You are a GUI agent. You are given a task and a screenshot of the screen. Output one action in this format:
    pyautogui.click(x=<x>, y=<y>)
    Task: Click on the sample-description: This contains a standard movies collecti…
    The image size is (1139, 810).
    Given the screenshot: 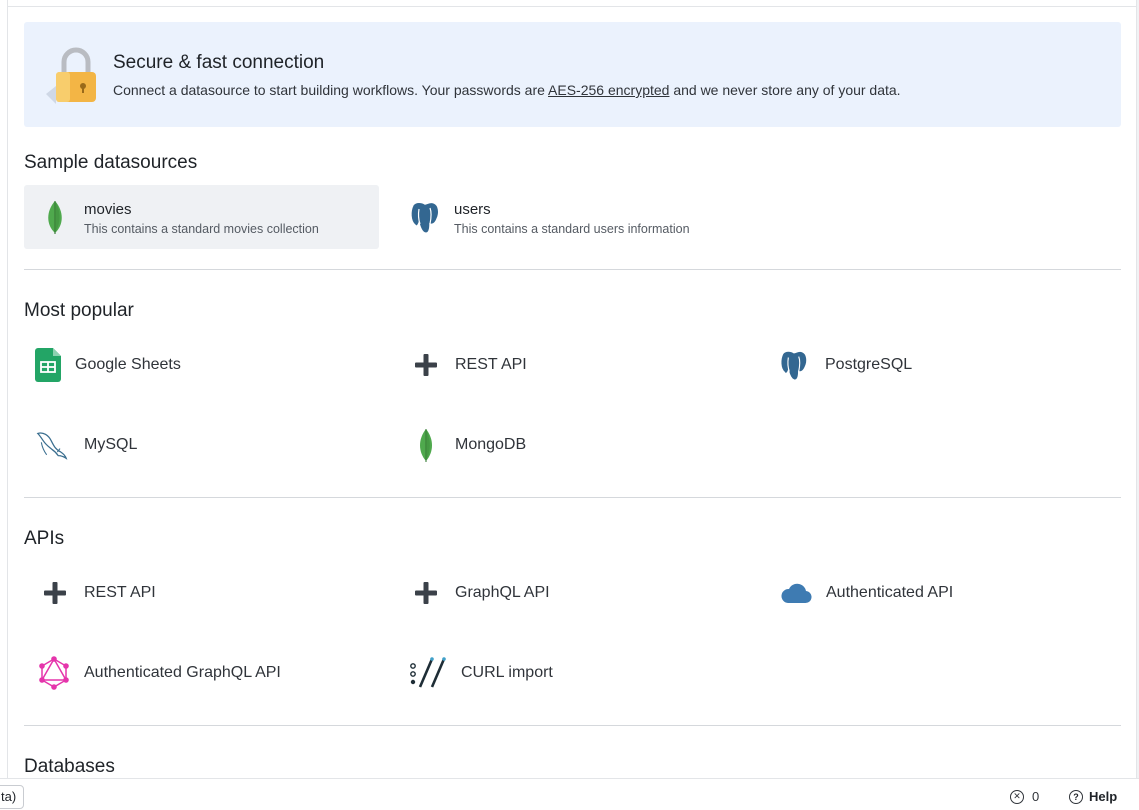 What is the action you would take?
    pyautogui.click(x=201, y=229)
    